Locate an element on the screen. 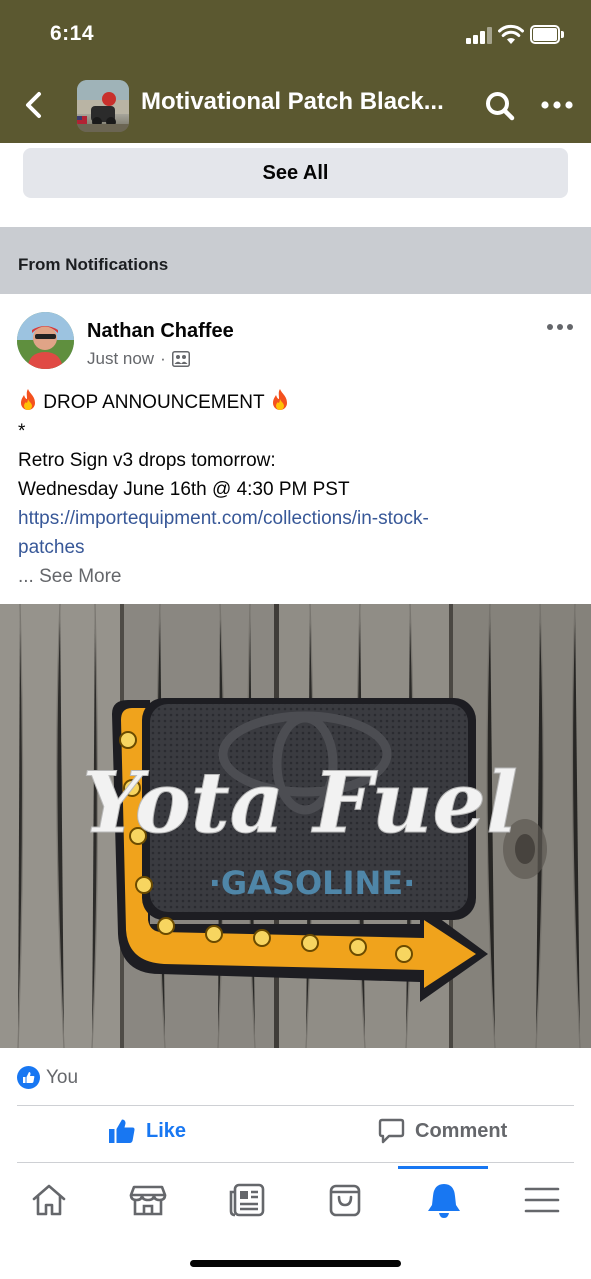 This screenshot has height=1279, width=591. patch-subtitle: ·GASOLINE· is located at coordinates (312, 883).